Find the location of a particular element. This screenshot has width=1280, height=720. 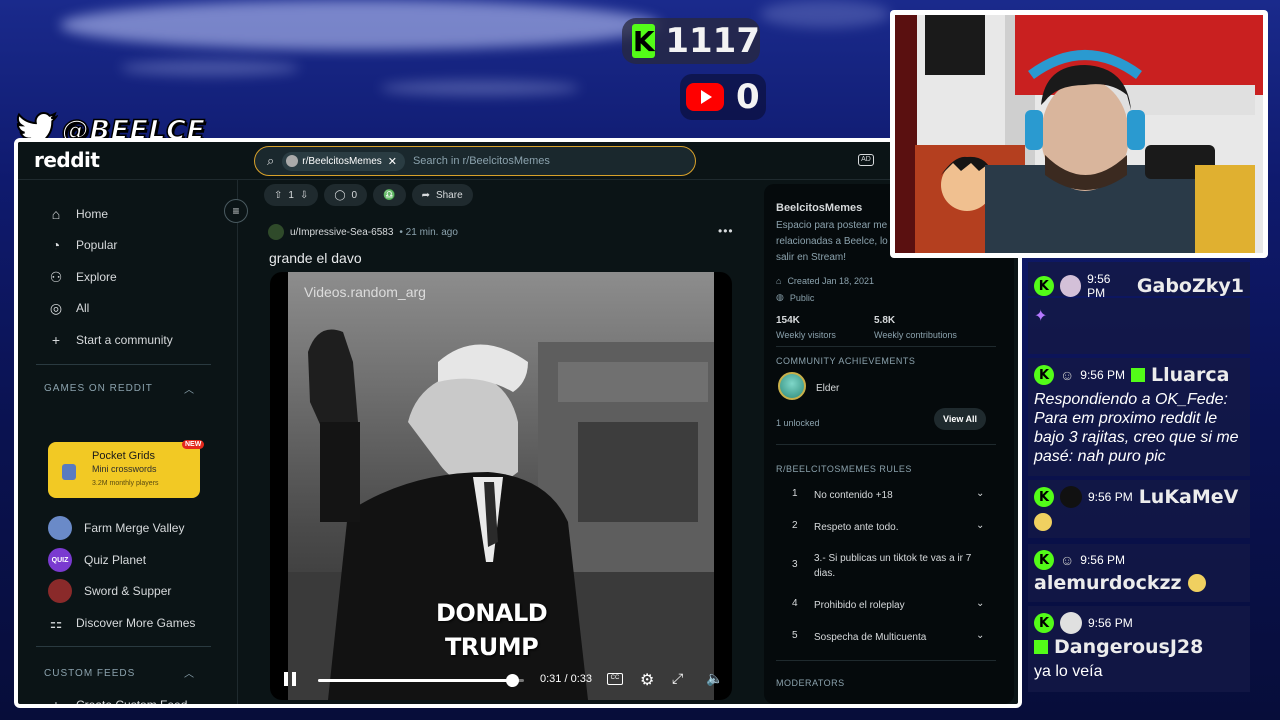

moderators-header: MODERATORS is located at coordinates (810, 683).